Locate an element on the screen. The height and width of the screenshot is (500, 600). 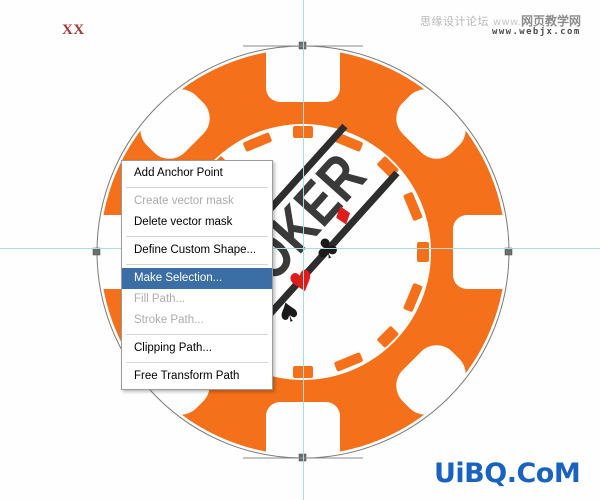
menu-item-free-transform-path: Free Transform Path is located at coordinates (197, 376).